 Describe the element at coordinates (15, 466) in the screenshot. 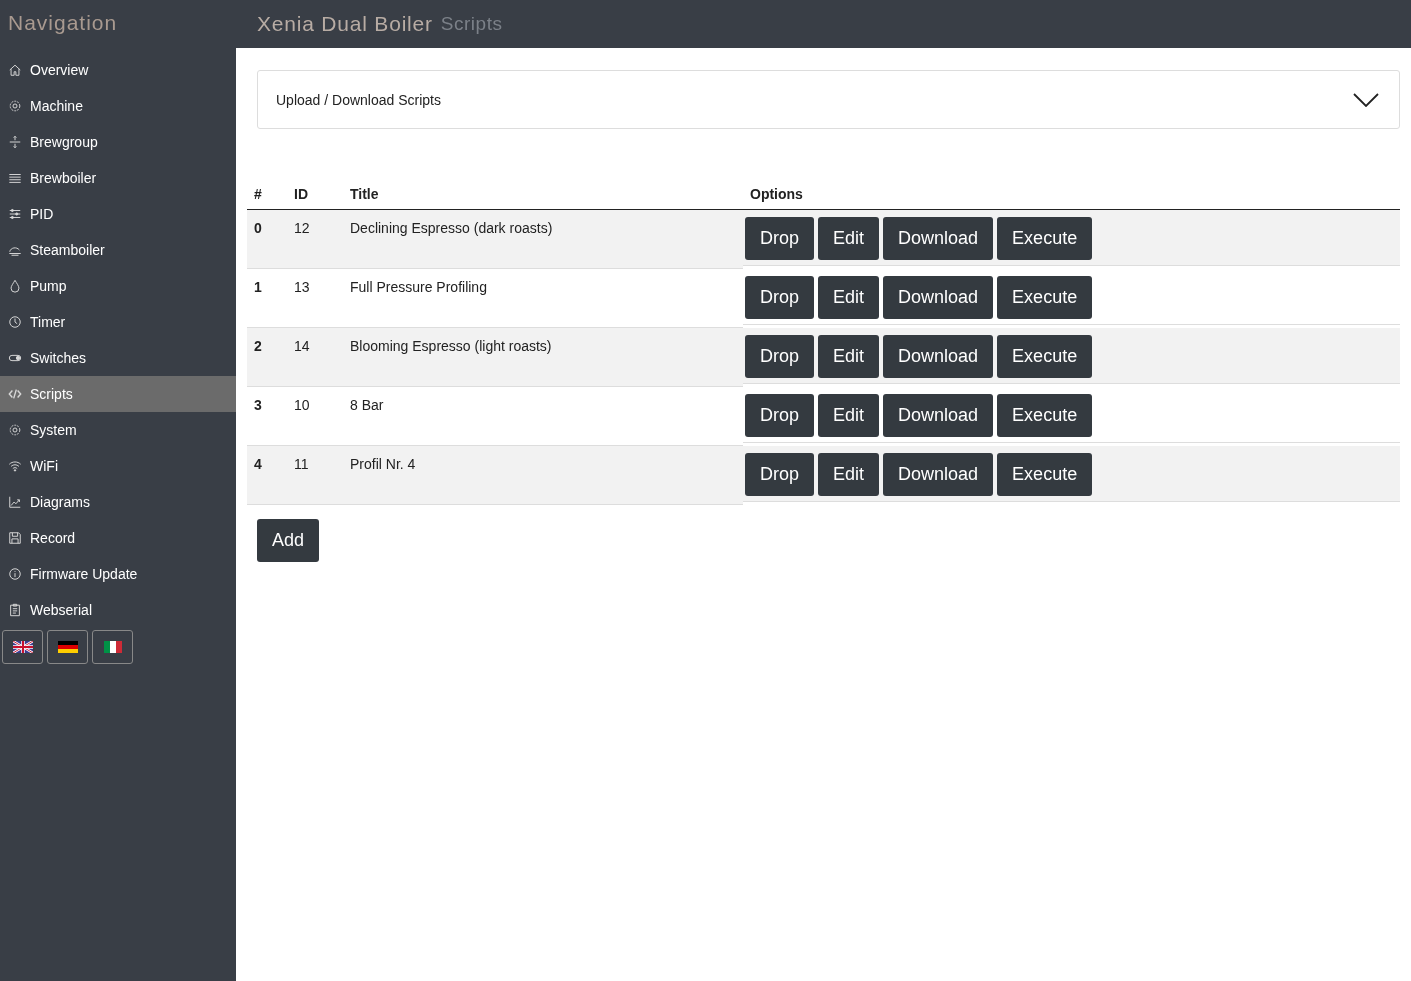

I see `wifi-icon` at that location.